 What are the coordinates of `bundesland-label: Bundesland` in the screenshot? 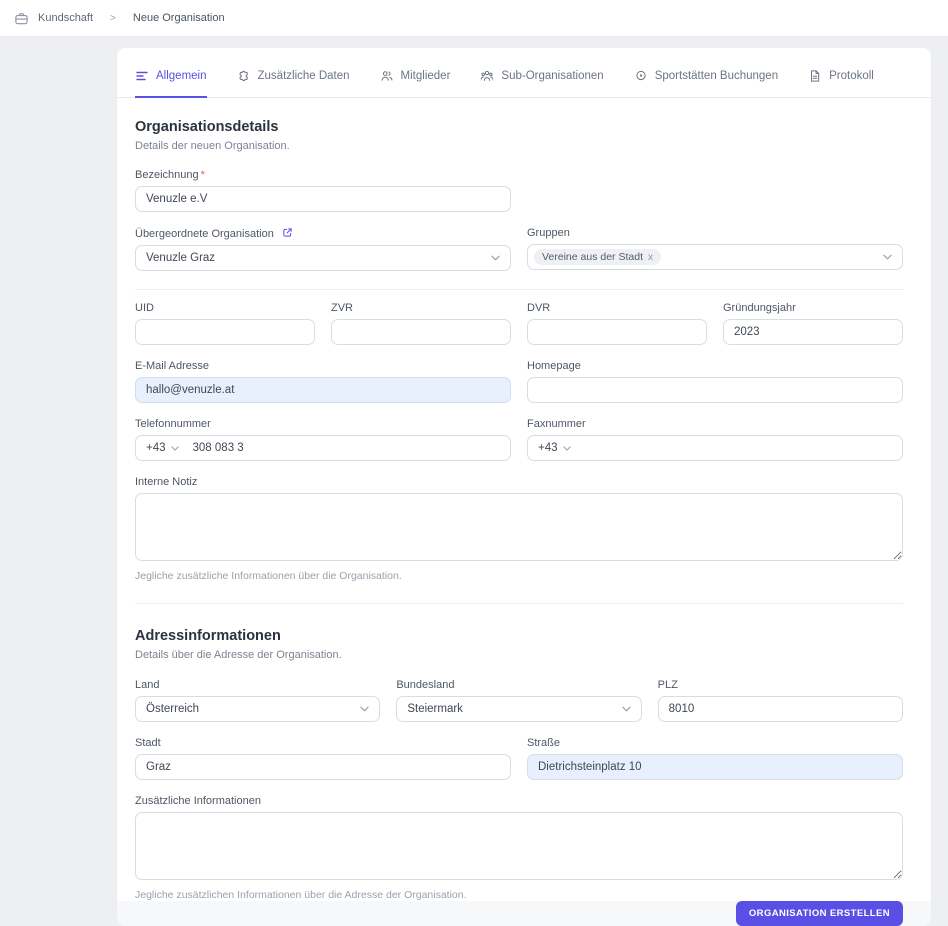 It's located at (425, 685).